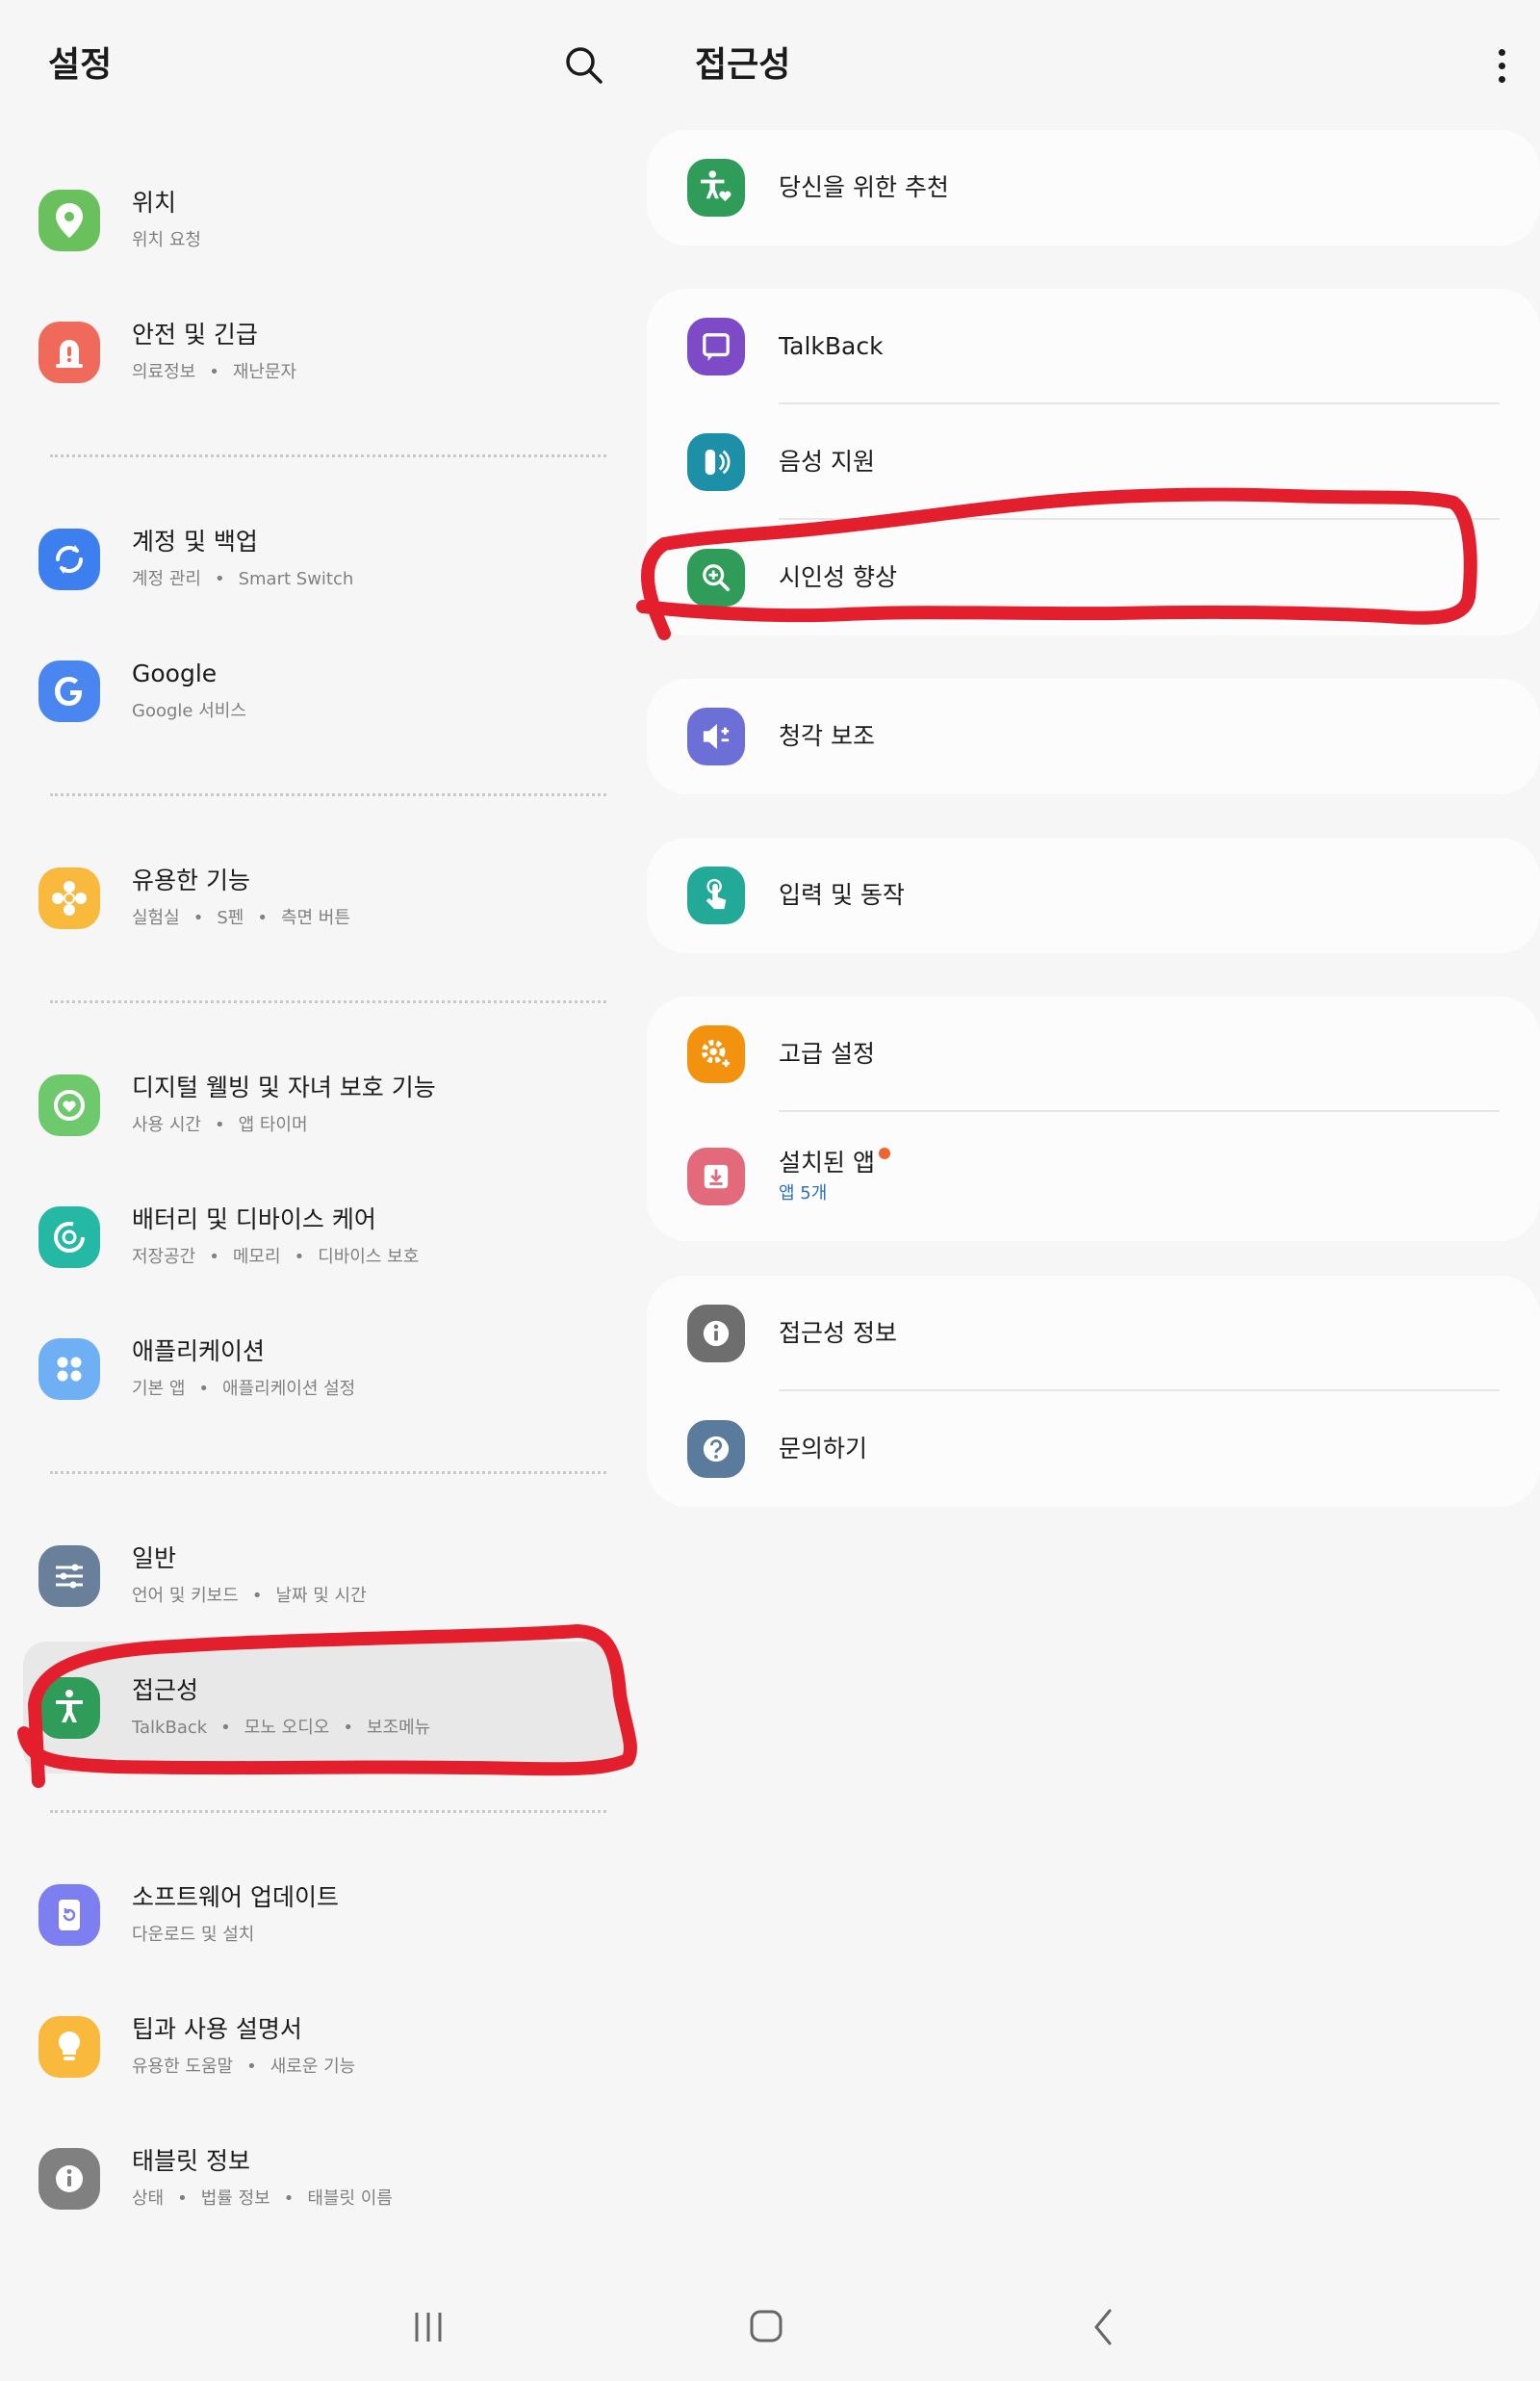 The image size is (1540, 2381). What do you see at coordinates (1093, 577) in the screenshot?
I see `accessibility-item: 시인성 향상` at bounding box center [1093, 577].